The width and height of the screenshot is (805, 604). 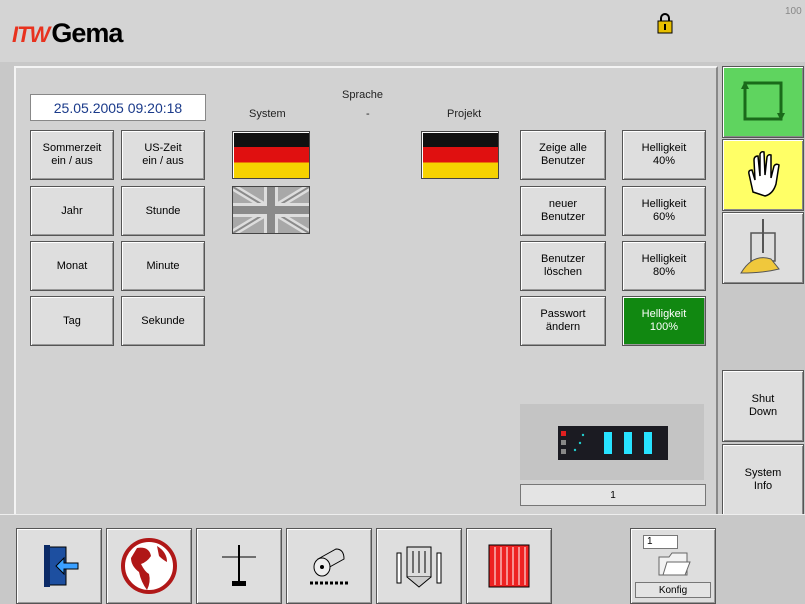 What do you see at coordinates (362, 95) in the screenshot?
I see `language-title: Sprache` at bounding box center [362, 95].